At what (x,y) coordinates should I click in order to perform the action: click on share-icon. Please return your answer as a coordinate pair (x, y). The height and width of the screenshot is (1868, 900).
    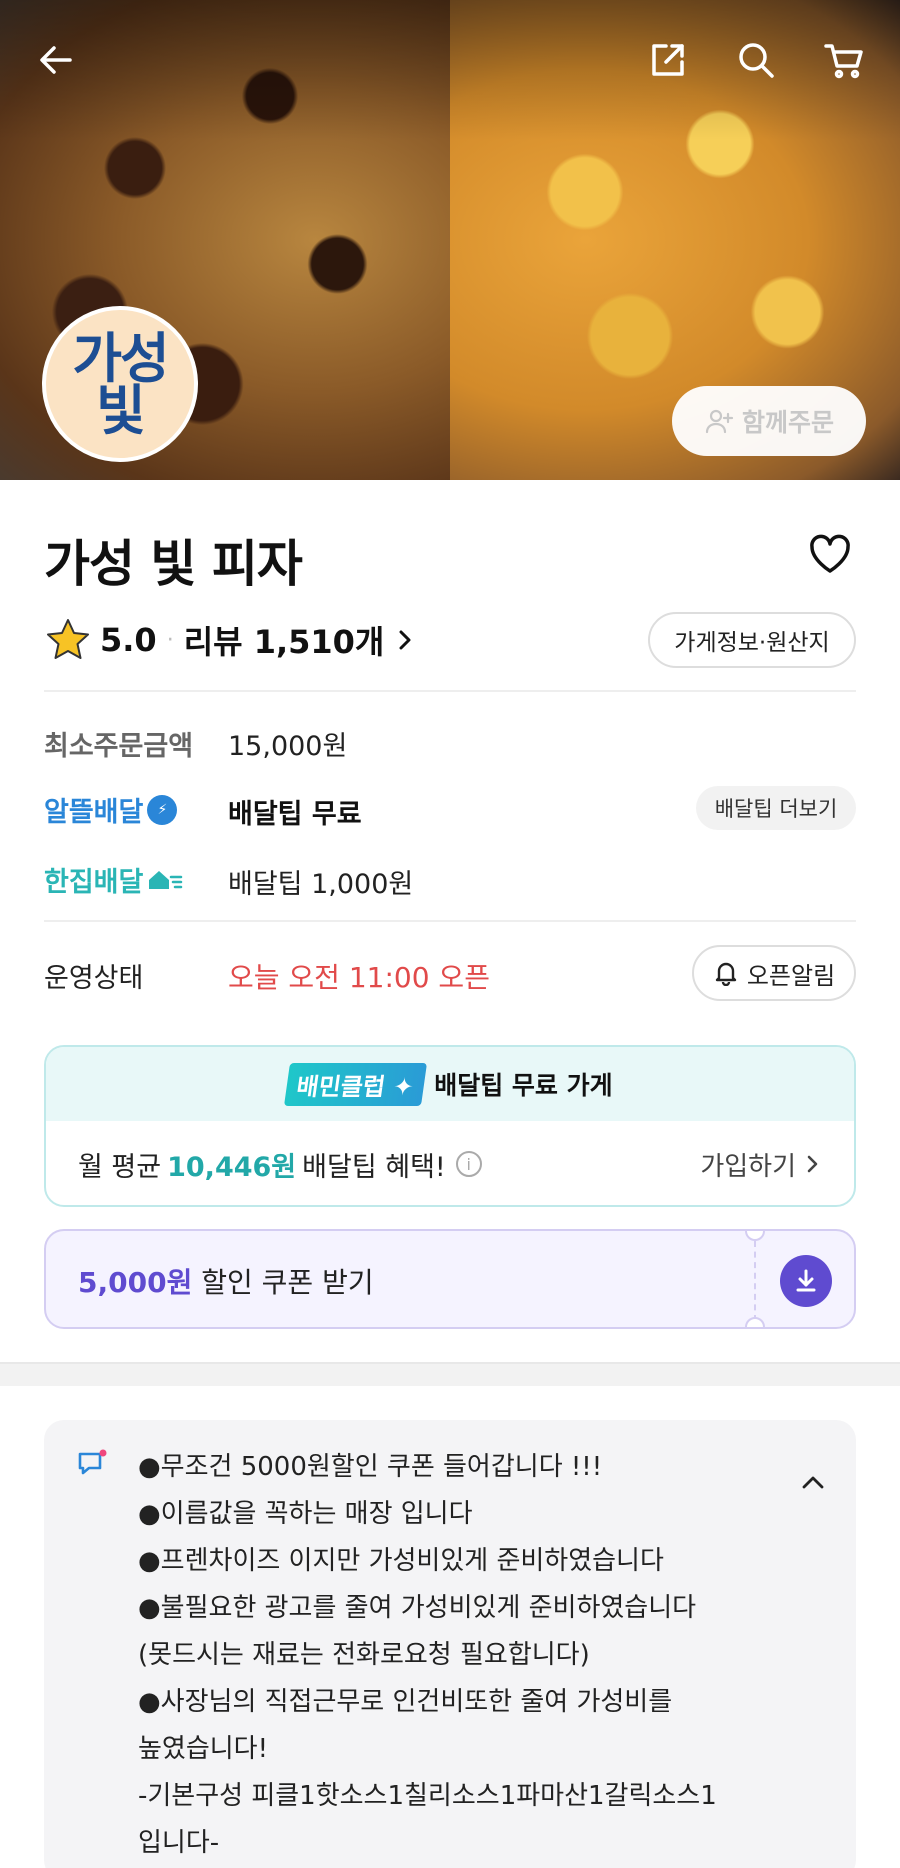
    Looking at the image, I should click on (668, 60).